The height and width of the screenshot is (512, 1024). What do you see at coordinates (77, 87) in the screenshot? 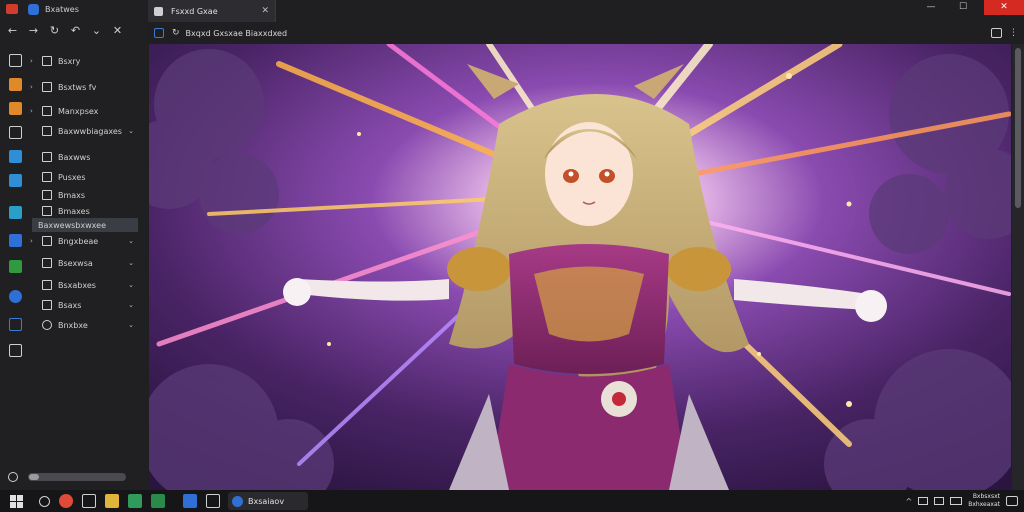
I see `tree-item-label: Bsxtws fv` at bounding box center [77, 87].